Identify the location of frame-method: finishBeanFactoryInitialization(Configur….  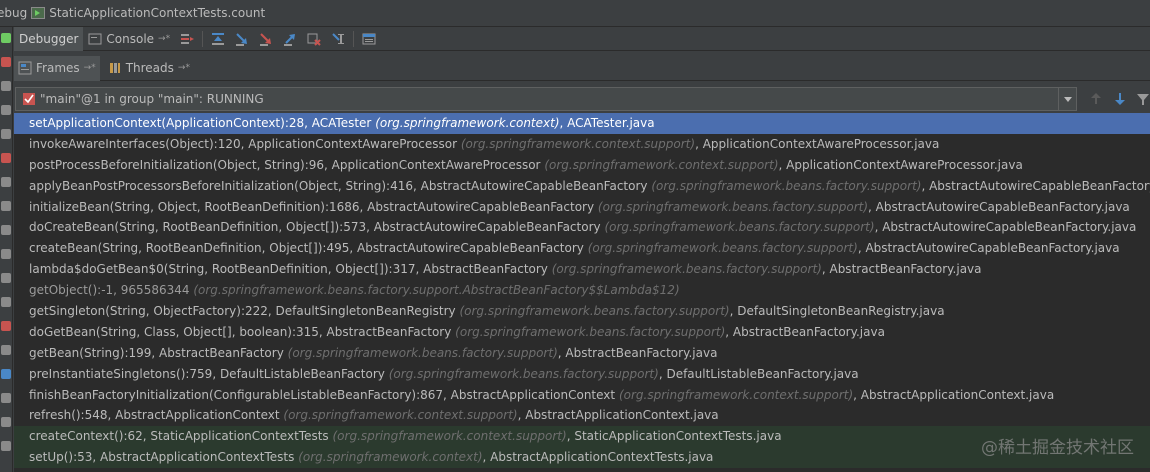
(322, 394).